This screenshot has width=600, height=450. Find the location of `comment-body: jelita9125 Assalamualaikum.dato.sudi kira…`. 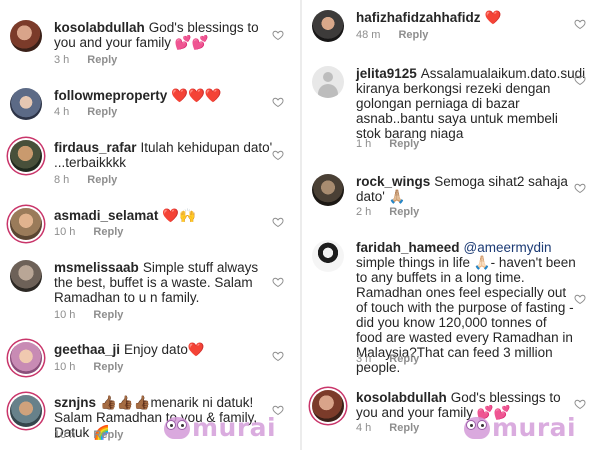

comment-body: jelita9125 Assalamualaikum.dato.sudi kira… is located at coordinates (470, 103).